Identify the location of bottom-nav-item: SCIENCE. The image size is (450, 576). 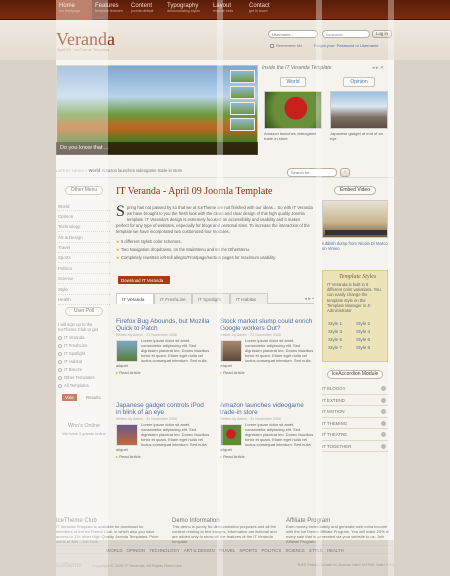
(295, 550).